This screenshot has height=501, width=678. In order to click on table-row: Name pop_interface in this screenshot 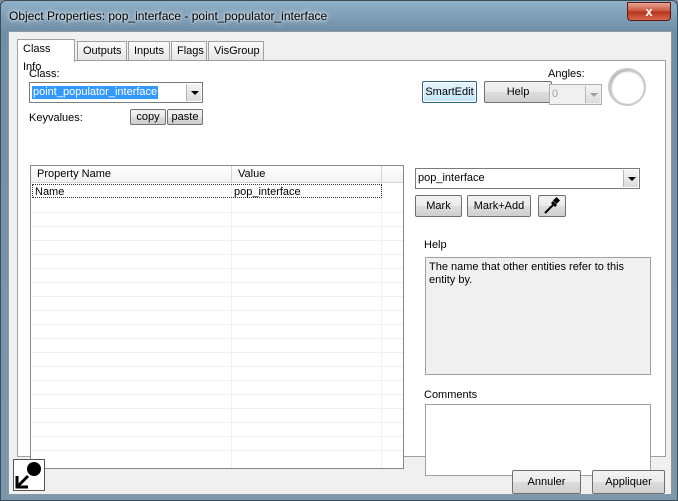, I will do `click(207, 191)`.